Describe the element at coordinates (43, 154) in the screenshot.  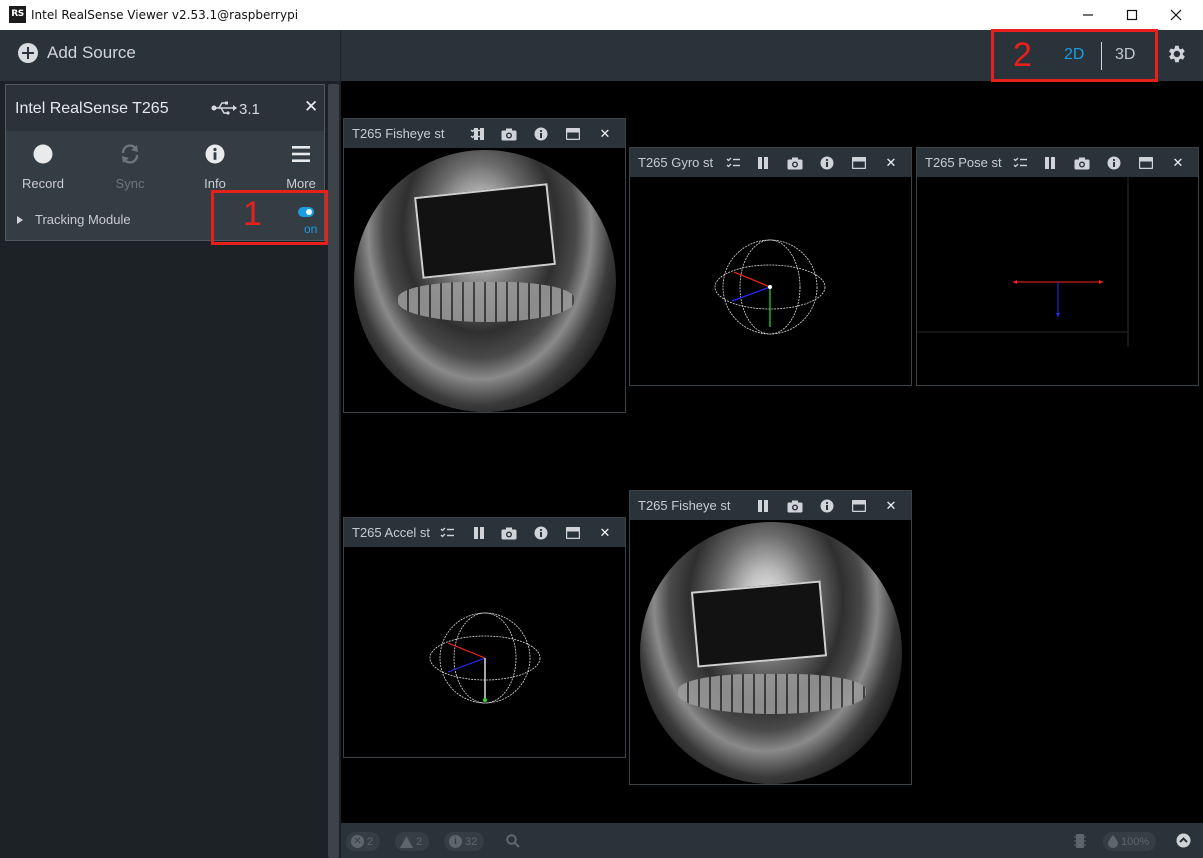
I see `record-icon` at that location.